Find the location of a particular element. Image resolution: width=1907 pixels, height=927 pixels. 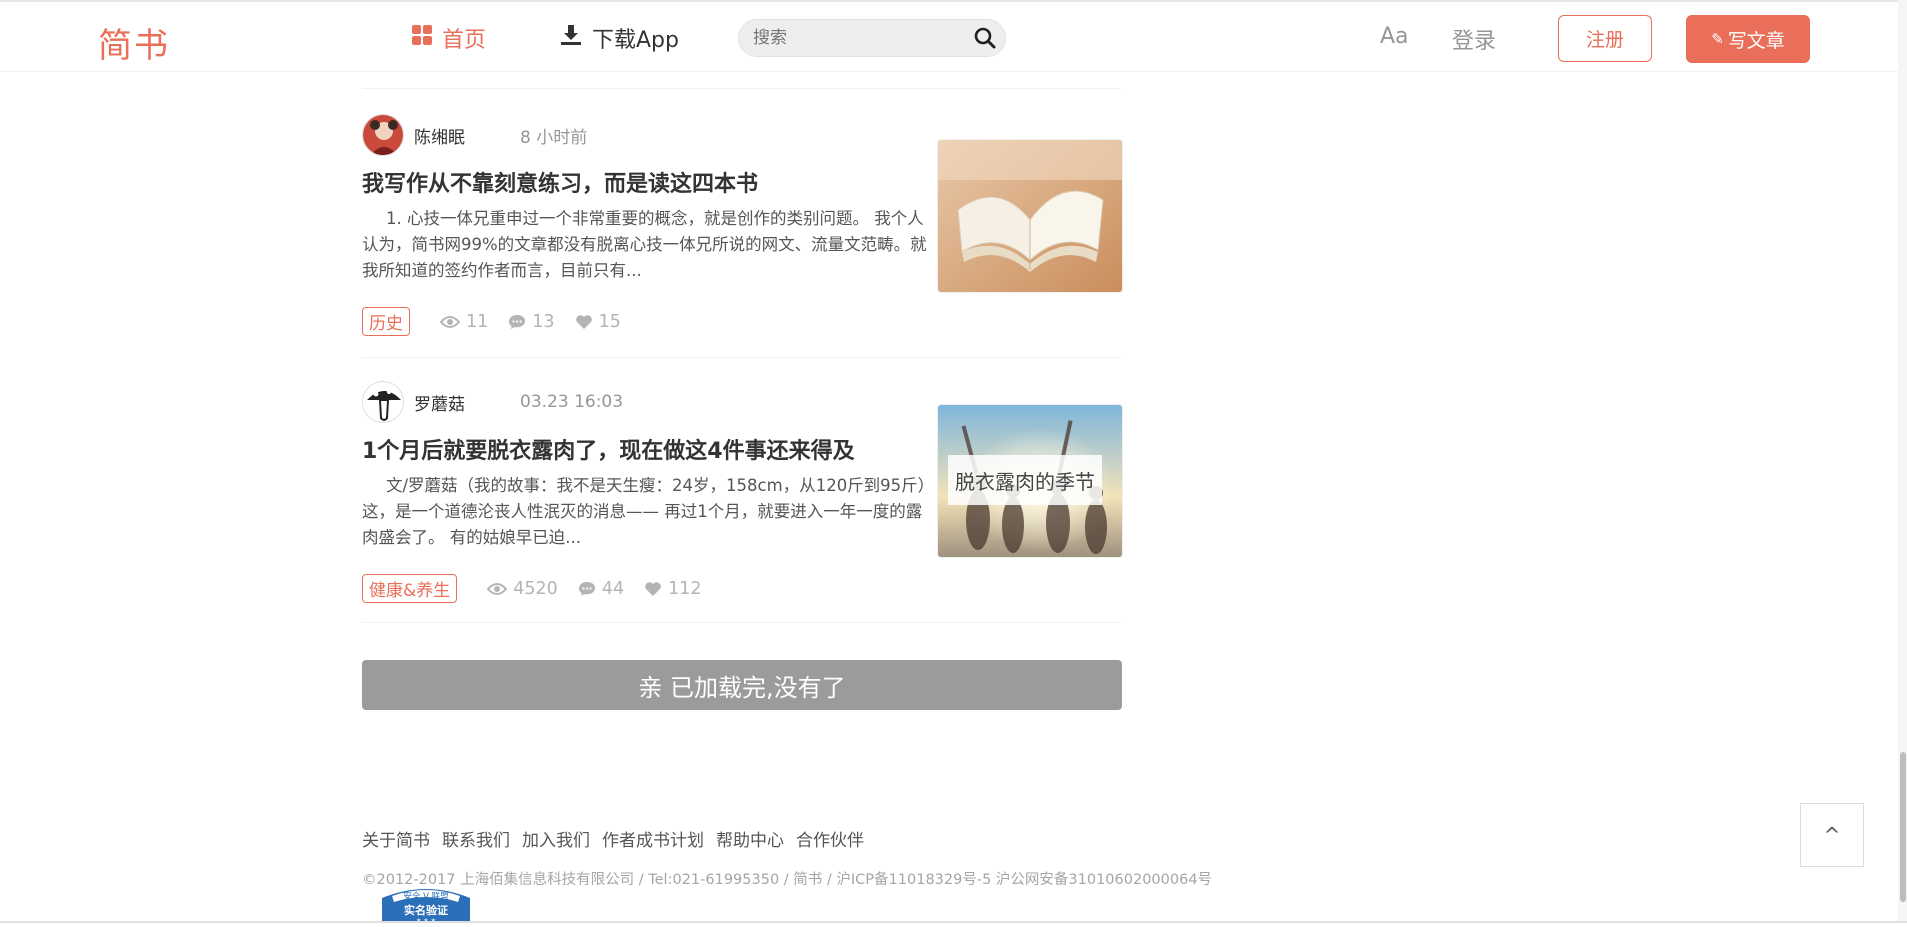

likes-stat: 15 is located at coordinates (598, 322).